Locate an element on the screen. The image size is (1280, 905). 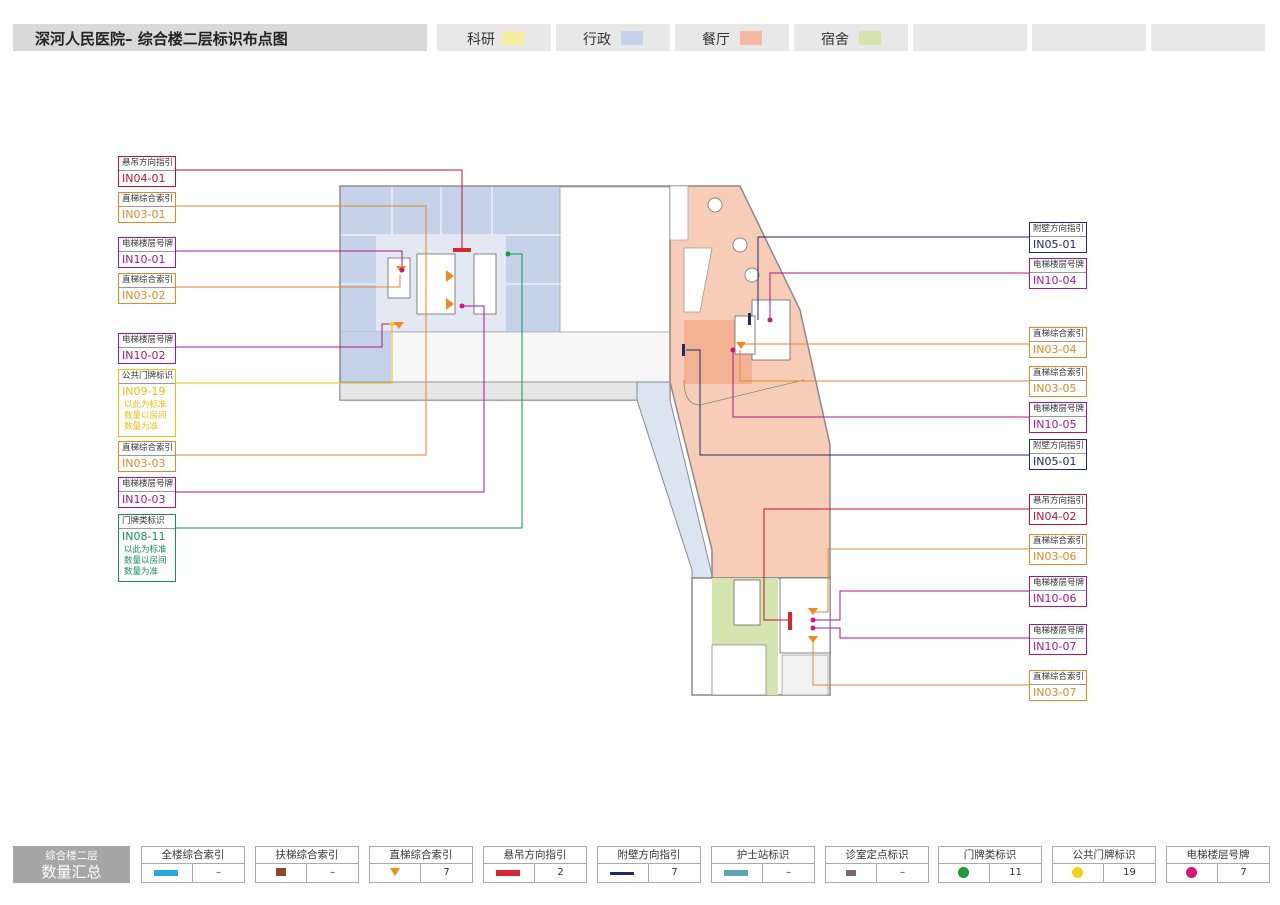
callout-in10-05: 电梯楼层号牌 IN10-05 is located at coordinates (1058, 417).